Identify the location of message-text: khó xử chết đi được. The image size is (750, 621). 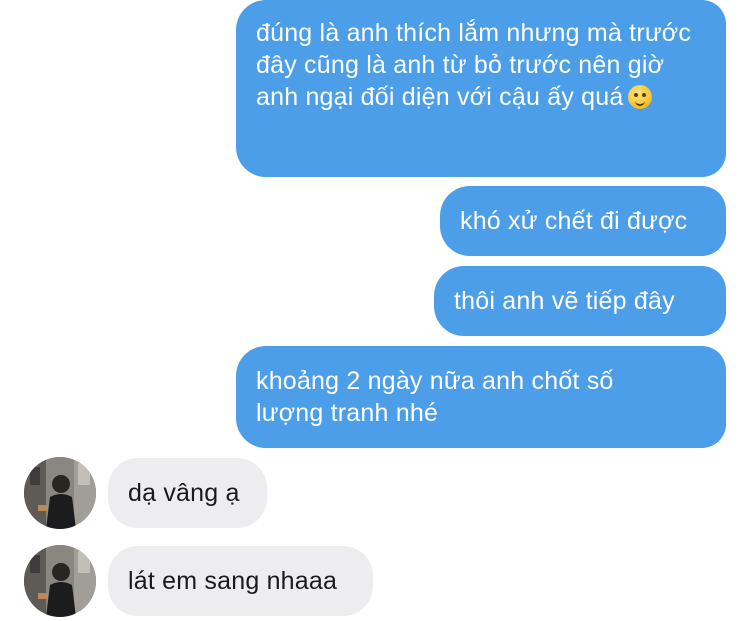
(574, 221).